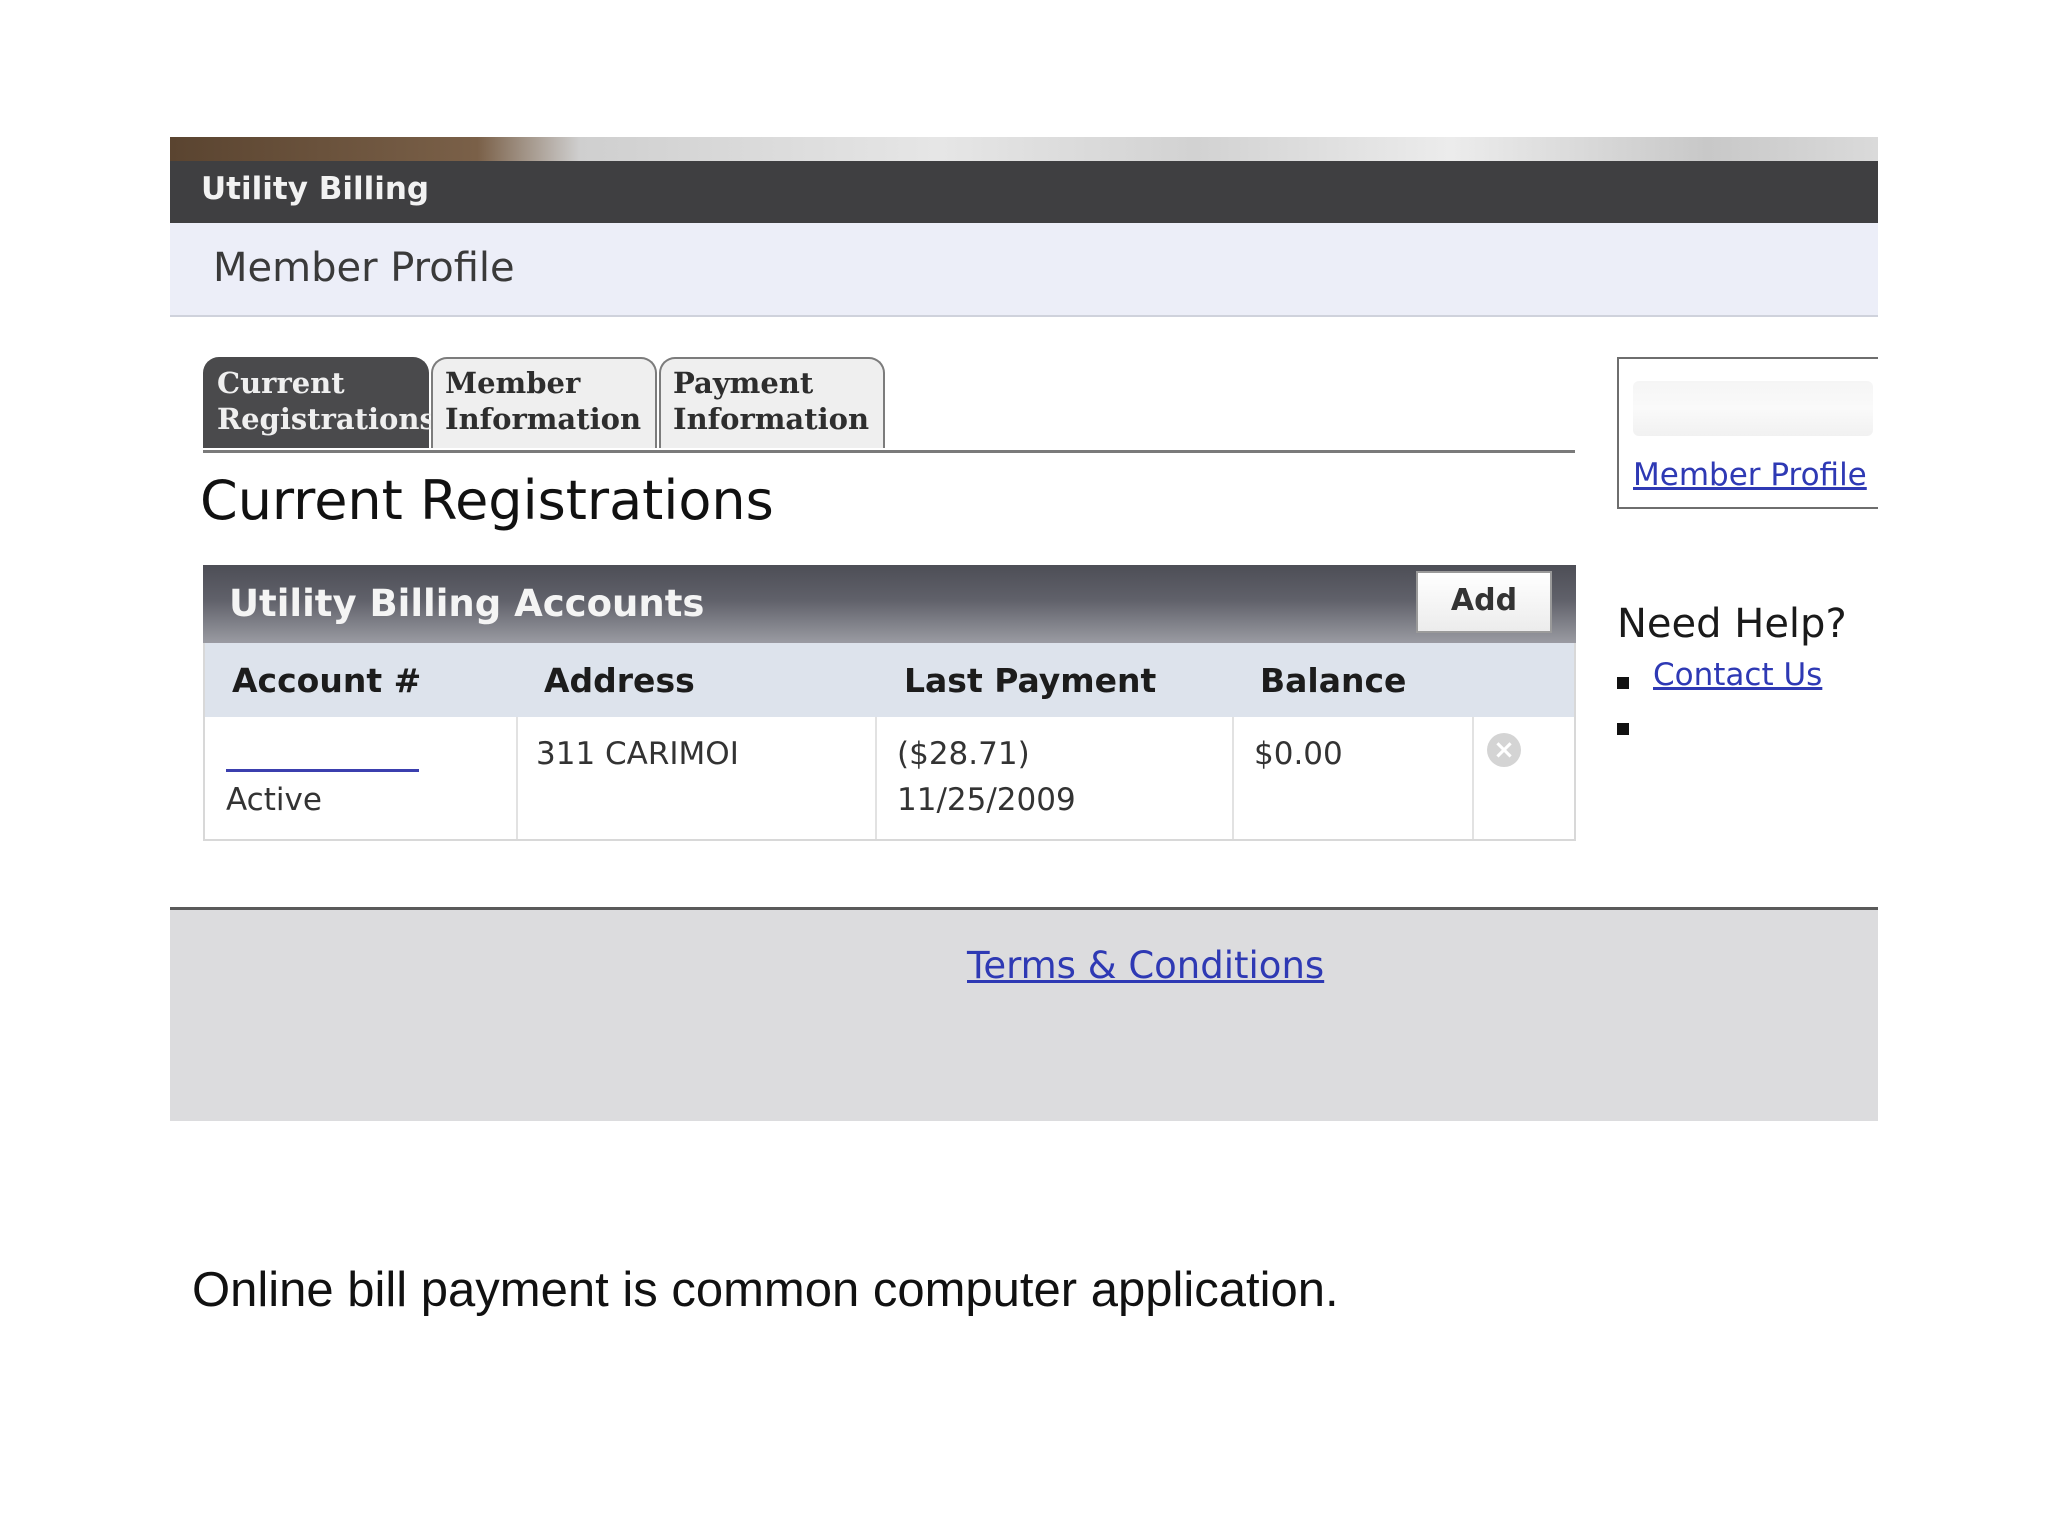 The image size is (2048, 1536). What do you see at coordinates (1024, 192) in the screenshot?
I see `app-title-bar: Utility Billing` at bounding box center [1024, 192].